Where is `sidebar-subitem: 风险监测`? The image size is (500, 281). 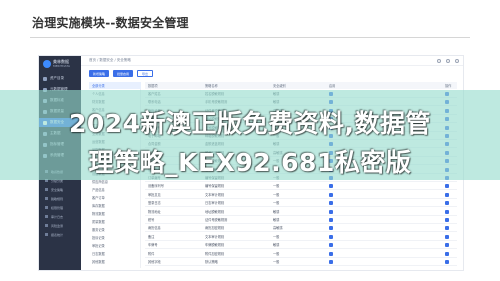
sidebar-subitem: 风险监测 is located at coordinates (62, 225).